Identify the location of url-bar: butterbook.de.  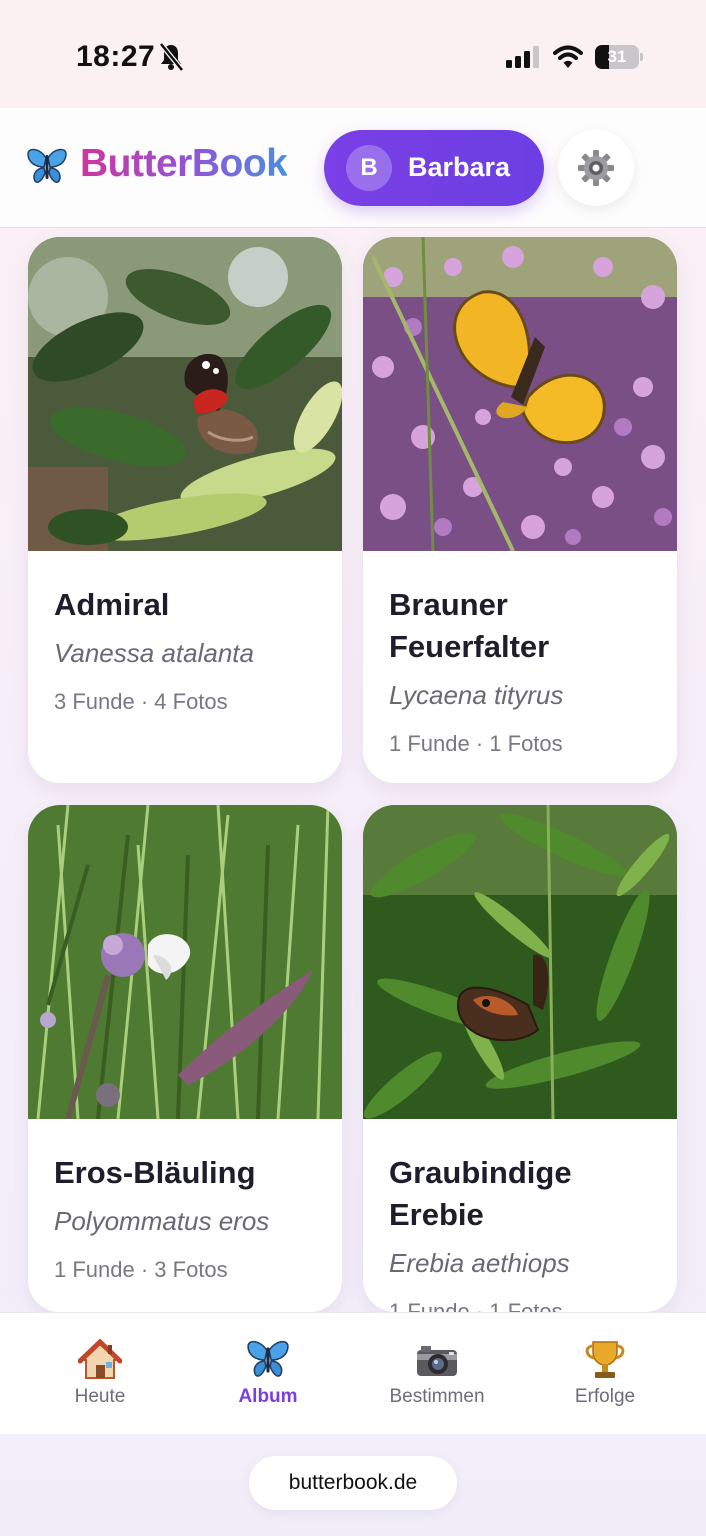
(353, 1483).